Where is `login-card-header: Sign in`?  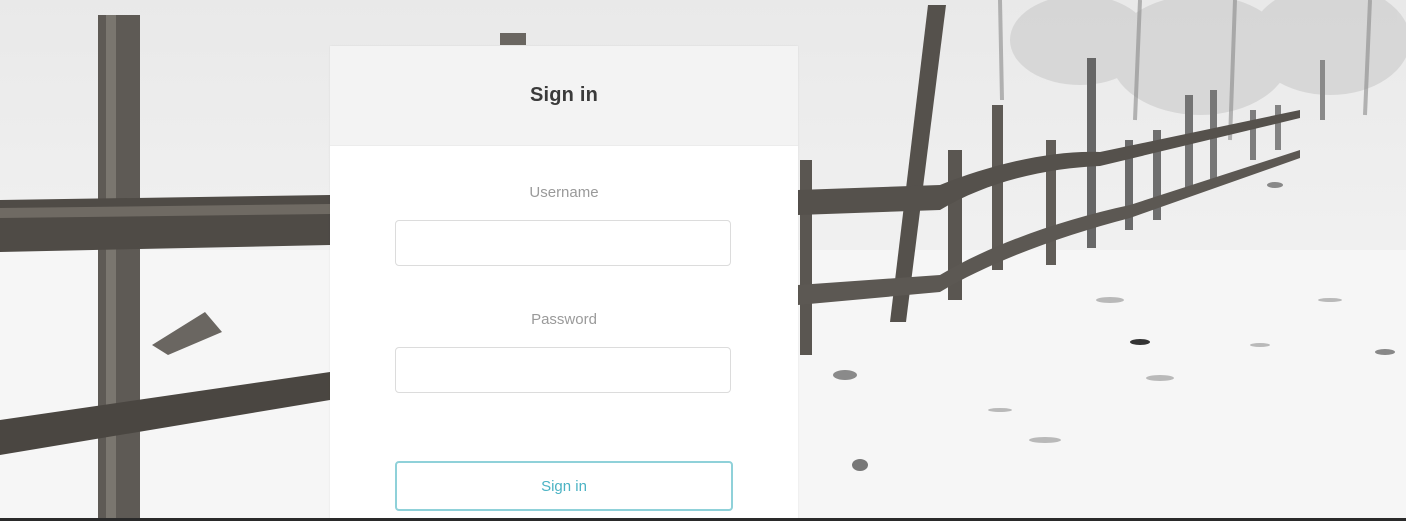
login-card-header: Sign in is located at coordinates (564, 96).